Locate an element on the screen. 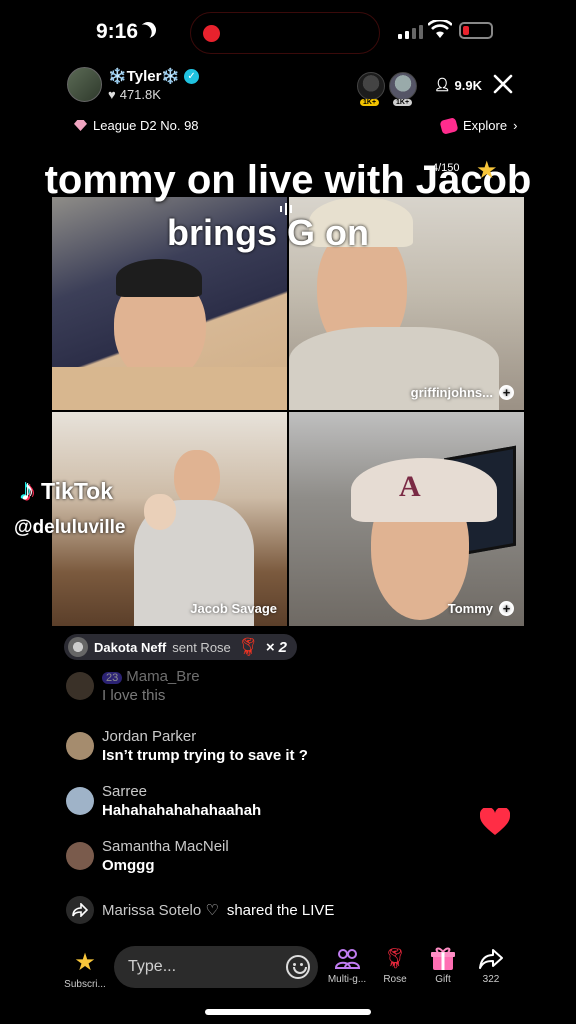 This screenshot has width=576, height=1024. watermark-handle: @deluluville is located at coordinates (70, 527).